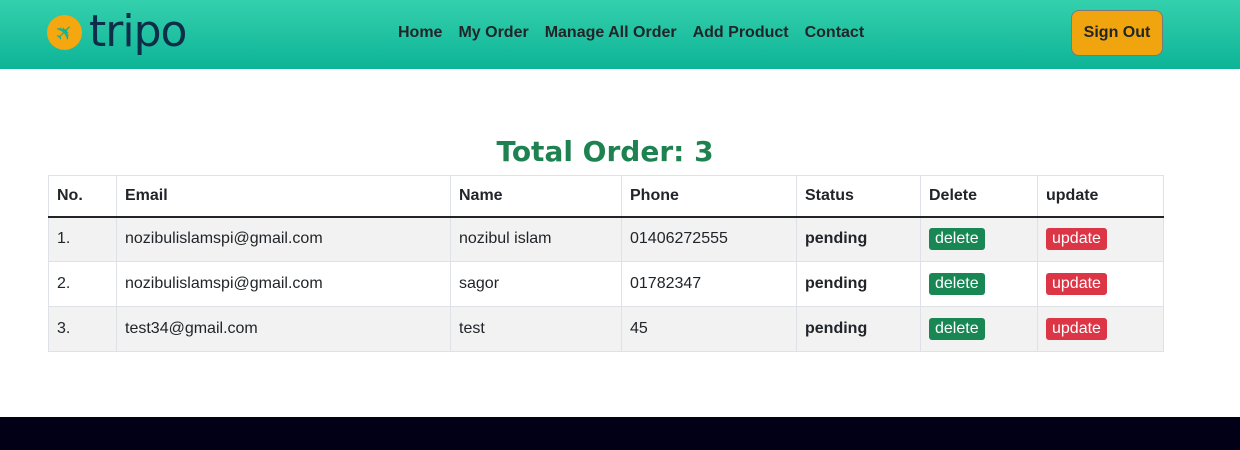 The height and width of the screenshot is (450, 1240). Describe the element at coordinates (536, 284) in the screenshot. I see `cell-name: sagor` at that location.